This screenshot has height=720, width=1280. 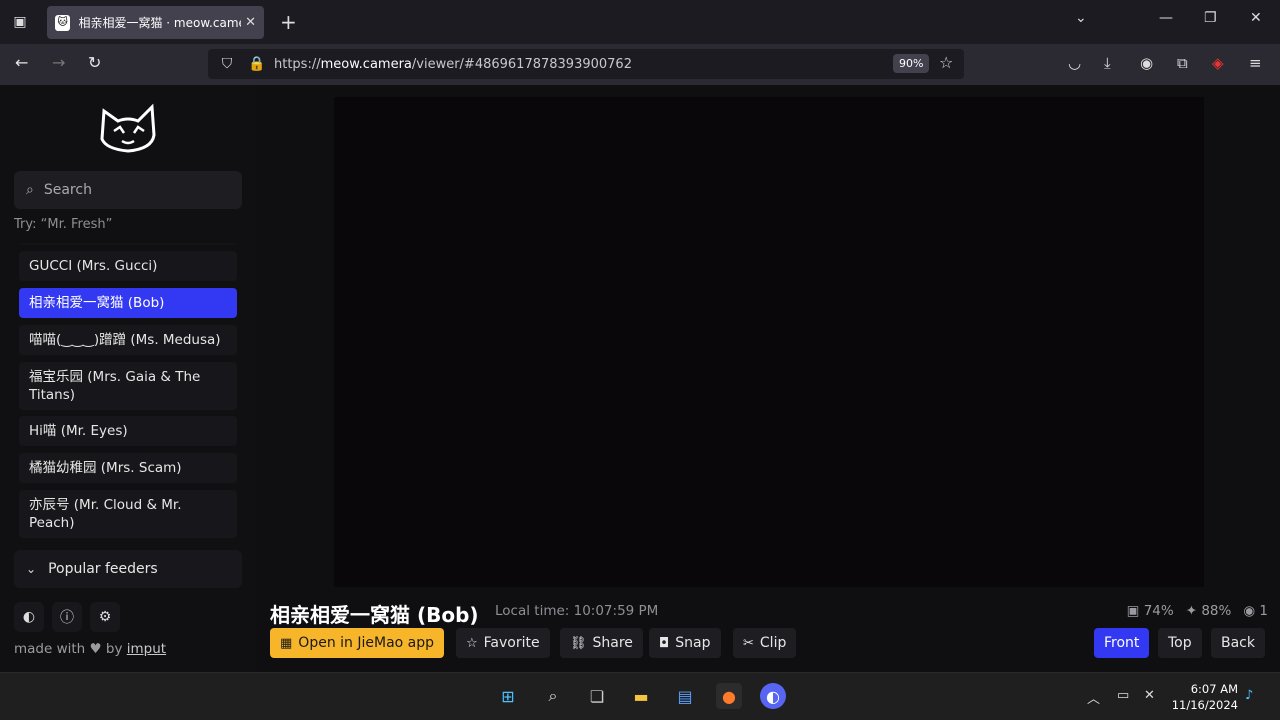 What do you see at coordinates (94, 62) in the screenshot?
I see `reload-icon: ↻` at bounding box center [94, 62].